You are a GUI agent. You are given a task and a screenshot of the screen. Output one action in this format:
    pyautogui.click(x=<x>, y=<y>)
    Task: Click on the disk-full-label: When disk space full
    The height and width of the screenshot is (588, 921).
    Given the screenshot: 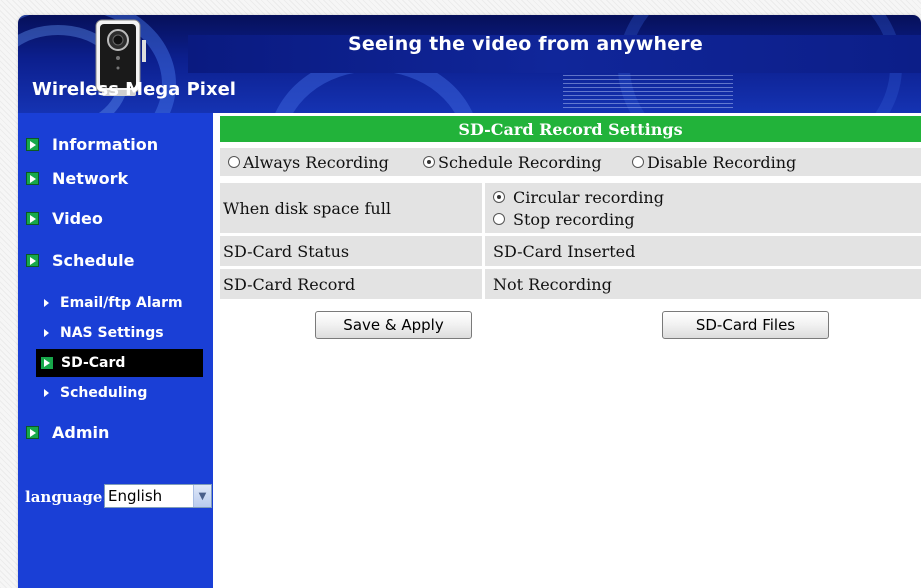 What is the action you would take?
    pyautogui.click(x=307, y=208)
    